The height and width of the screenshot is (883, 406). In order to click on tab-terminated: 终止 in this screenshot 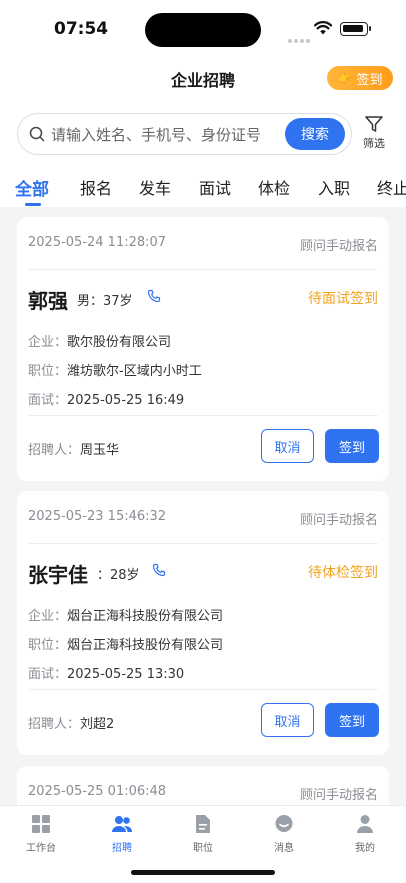, I will do `click(391, 187)`.